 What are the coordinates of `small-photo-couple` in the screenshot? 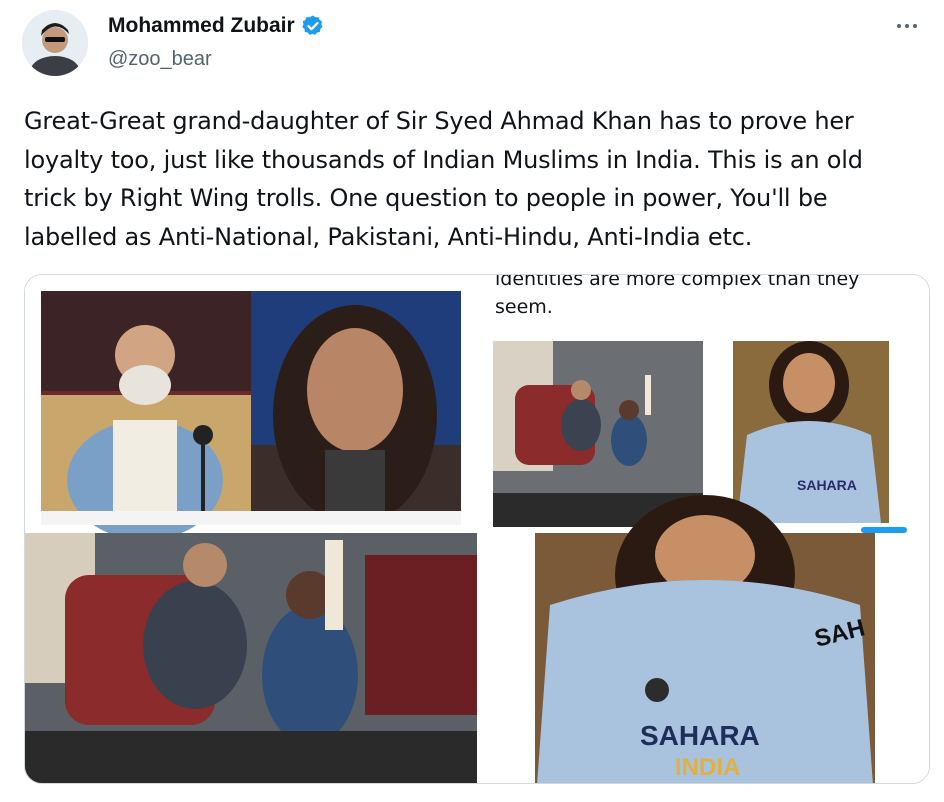 It's located at (598, 434).